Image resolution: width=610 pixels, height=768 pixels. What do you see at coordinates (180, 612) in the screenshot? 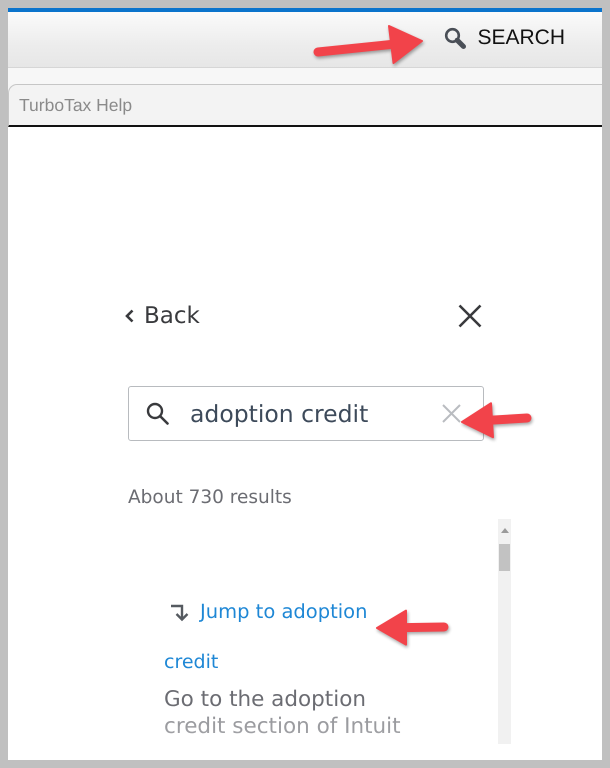
I see `turn-down-arrow-icon` at bounding box center [180, 612].